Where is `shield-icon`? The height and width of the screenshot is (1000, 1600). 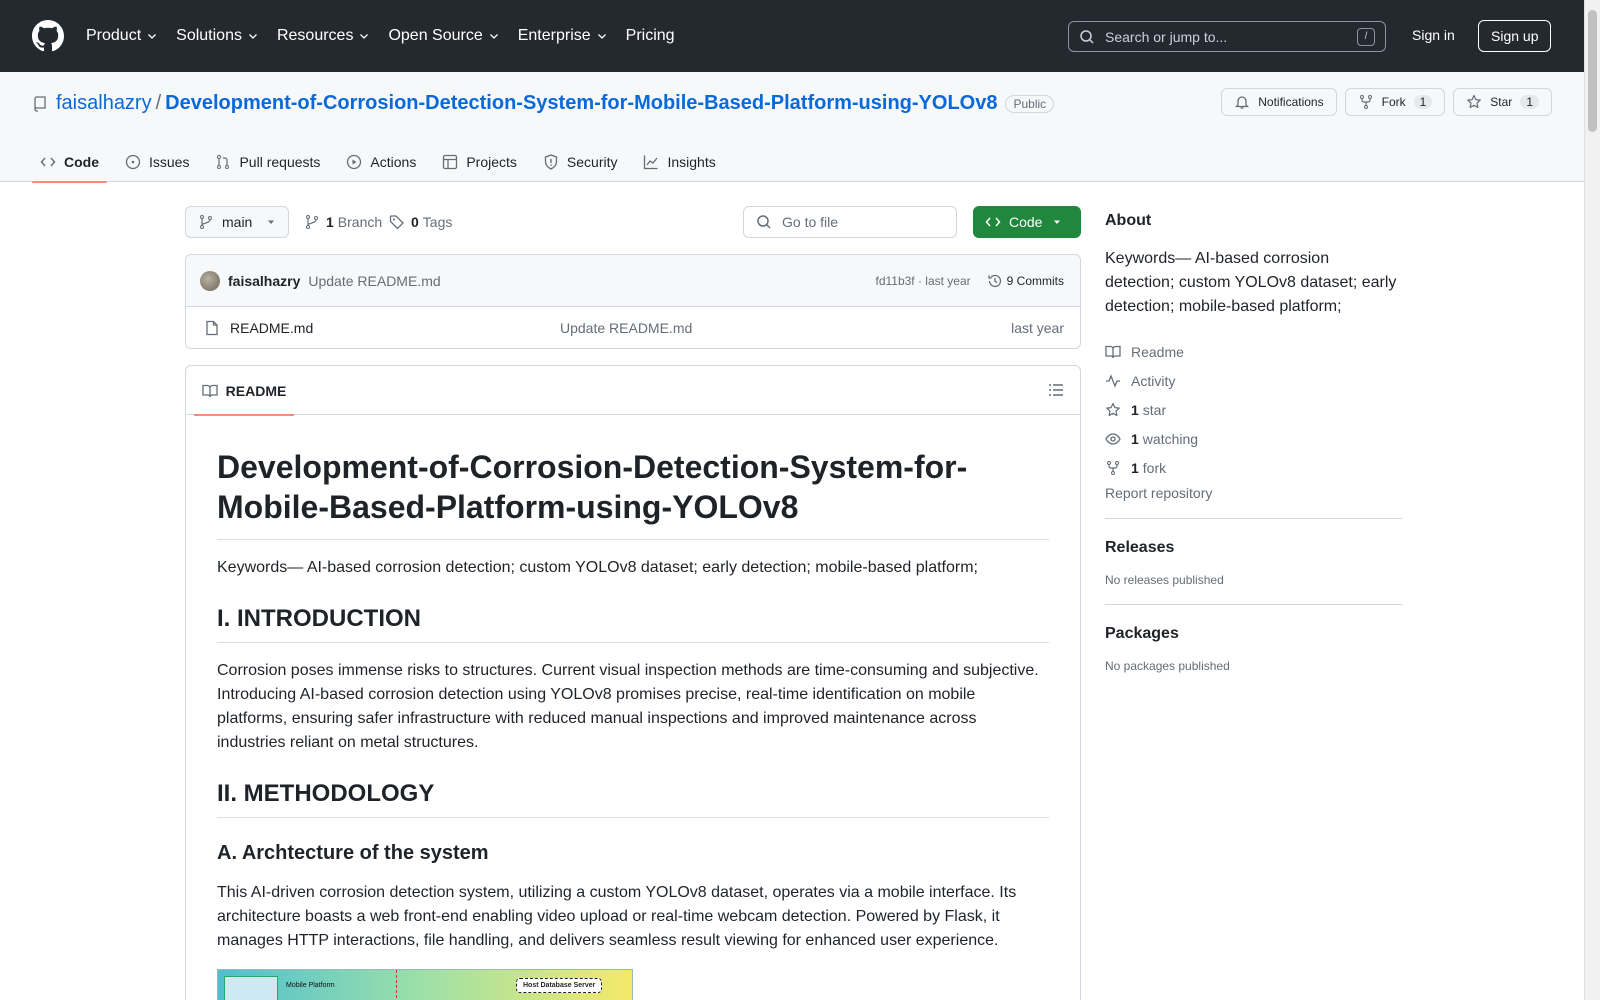 shield-icon is located at coordinates (551, 162).